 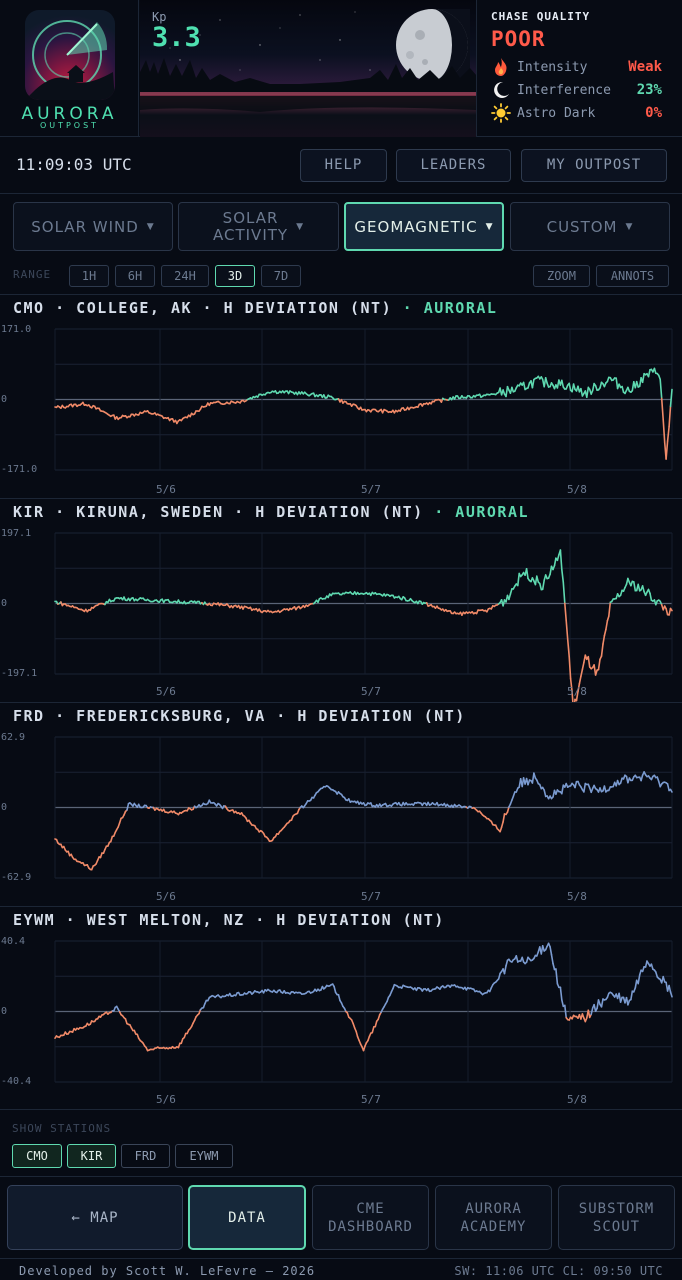 I want to click on range-7d-button: 7D, so click(x=281, y=276).